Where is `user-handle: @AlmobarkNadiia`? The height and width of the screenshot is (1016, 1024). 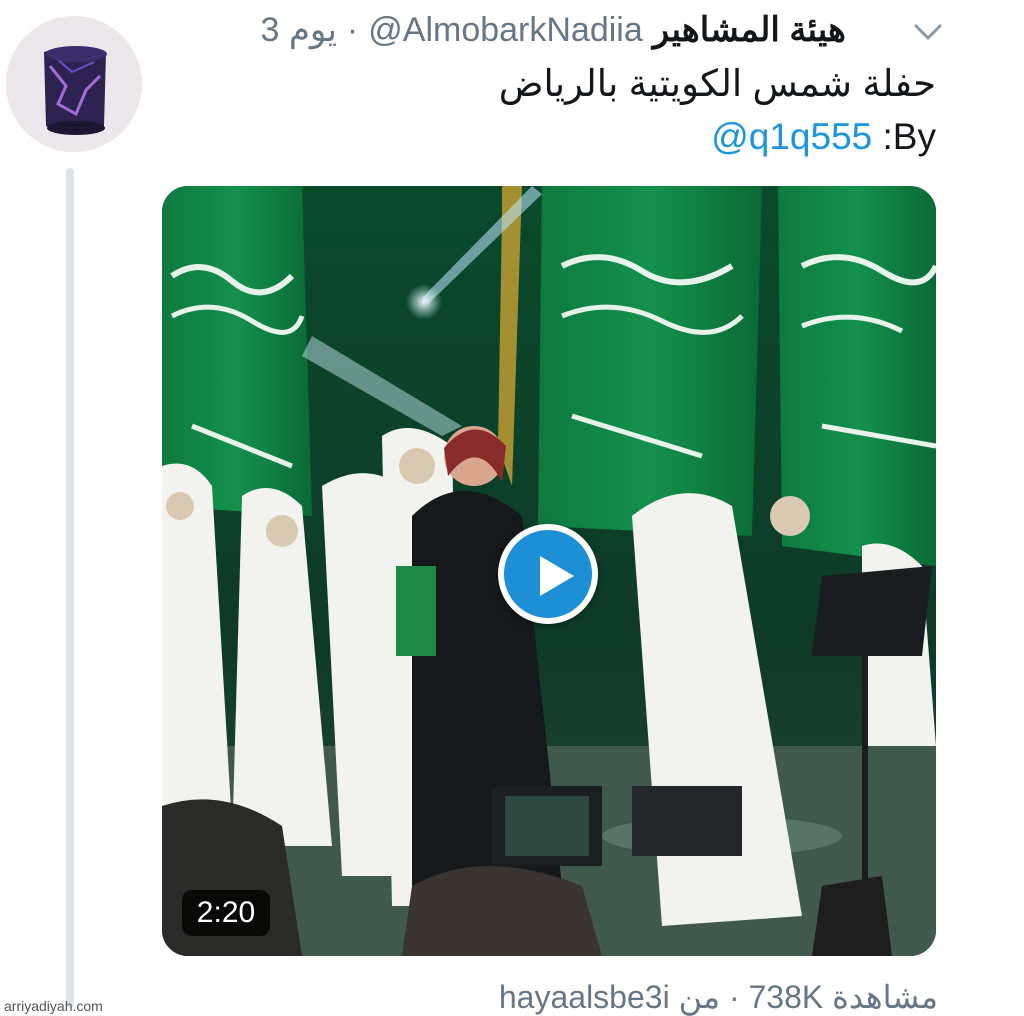
user-handle: @AlmobarkNadiia is located at coordinates (505, 30).